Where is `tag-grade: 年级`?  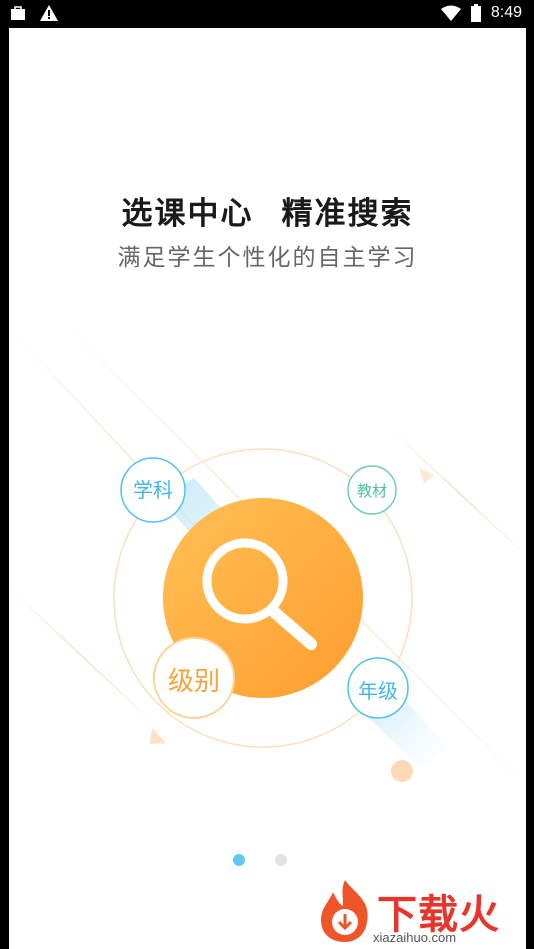
tag-grade: 年级 is located at coordinates (378, 691).